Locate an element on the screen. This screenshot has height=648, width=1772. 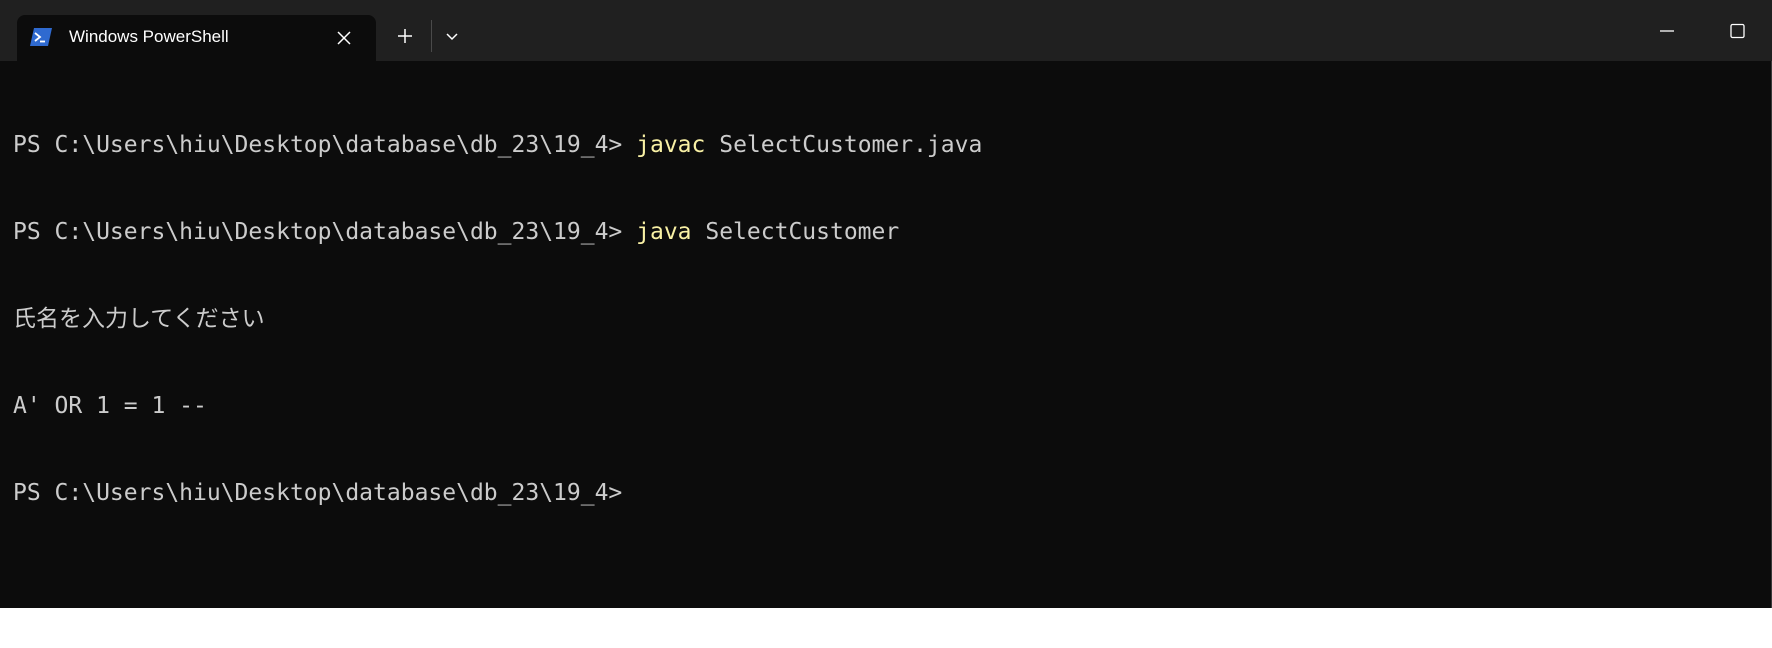
chevron-down-icon is located at coordinates (452, 36).